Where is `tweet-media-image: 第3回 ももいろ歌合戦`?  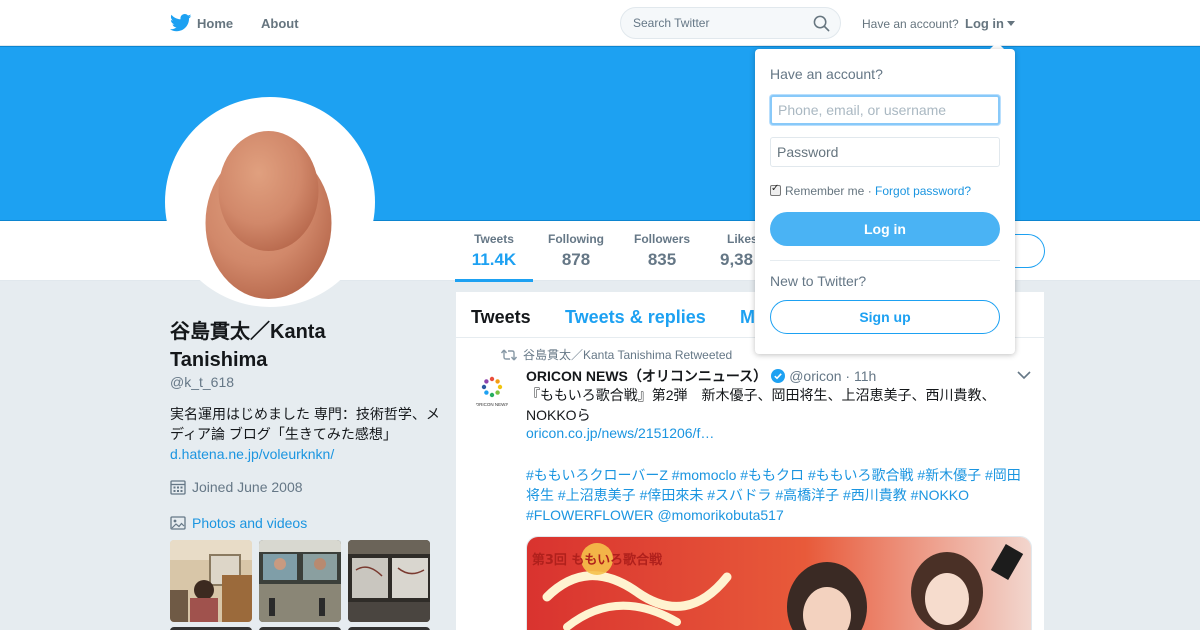
tweet-media-image: 第3回 ももいろ歌合戦 is located at coordinates (779, 583).